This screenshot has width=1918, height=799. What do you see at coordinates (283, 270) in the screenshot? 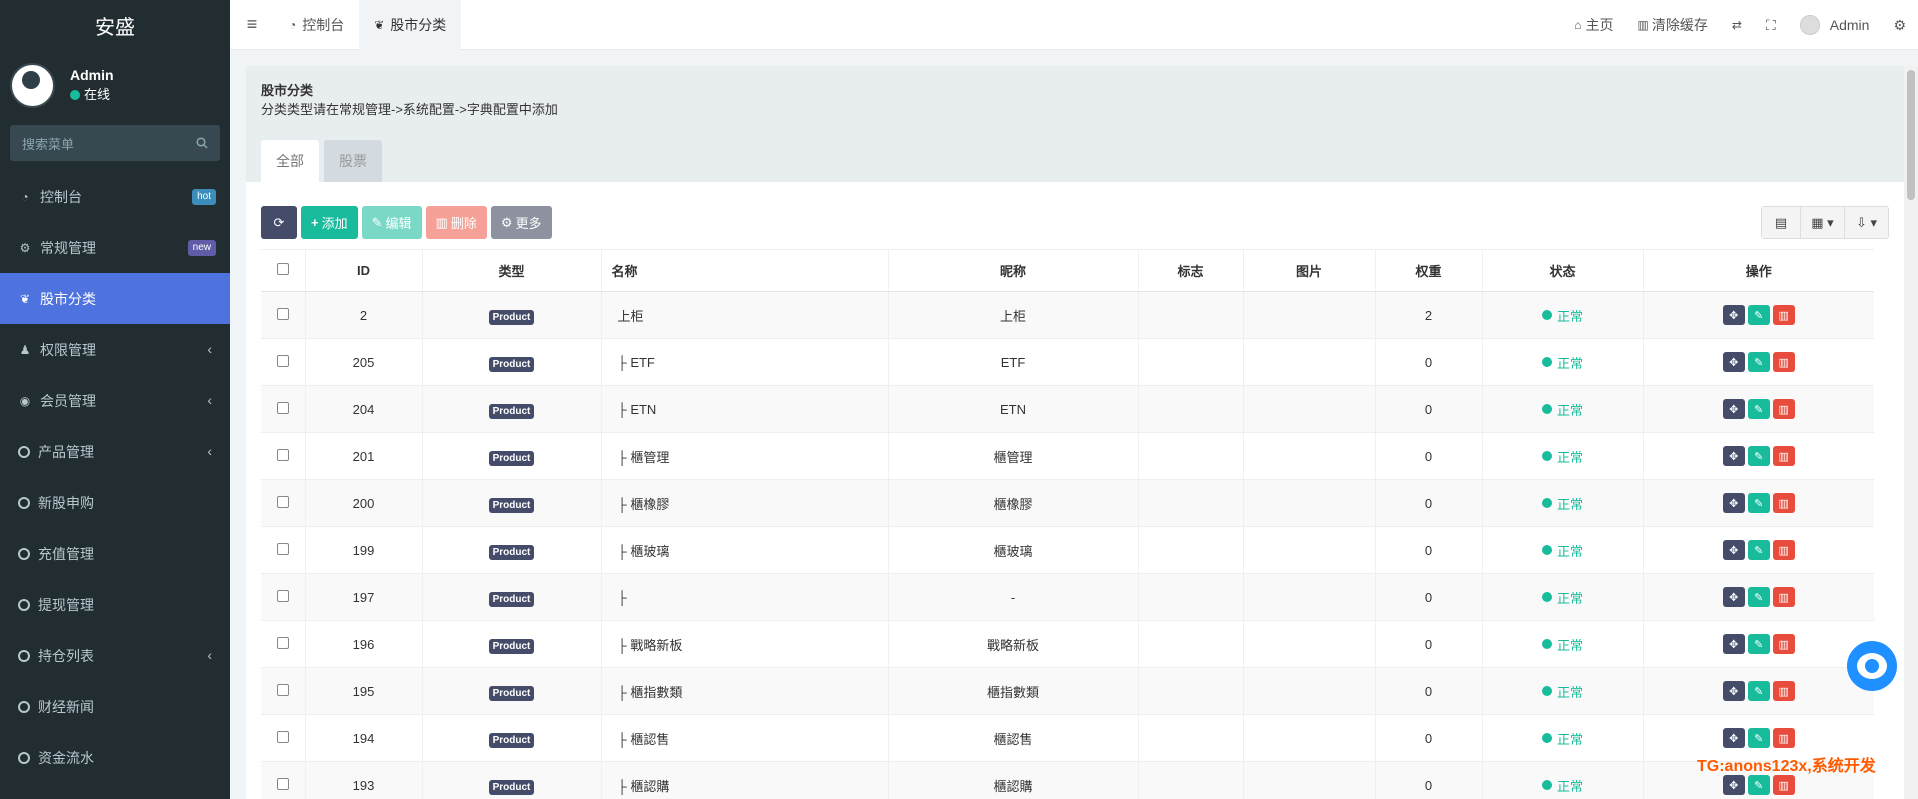
I see `select-all-checkbox` at bounding box center [283, 270].